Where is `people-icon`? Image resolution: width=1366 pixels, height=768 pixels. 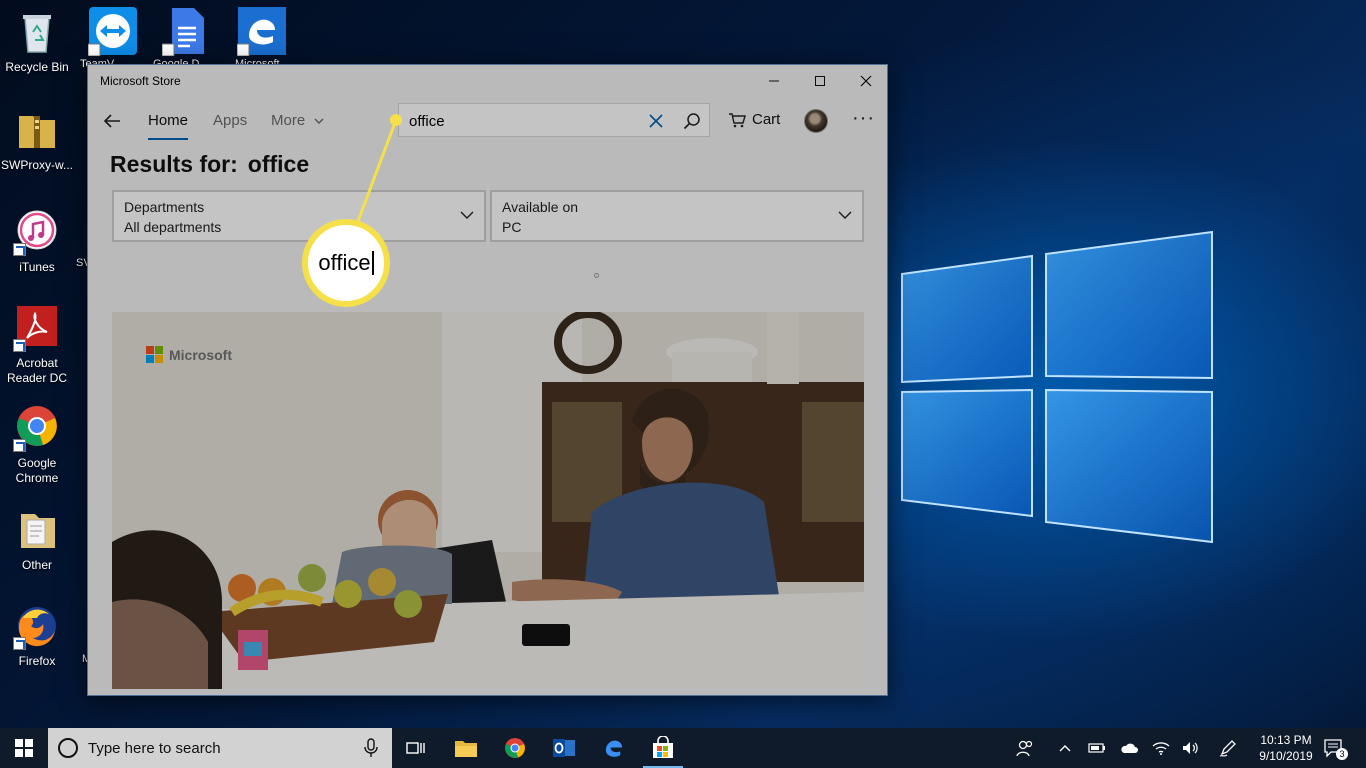
people-icon is located at coordinates (1024, 748).